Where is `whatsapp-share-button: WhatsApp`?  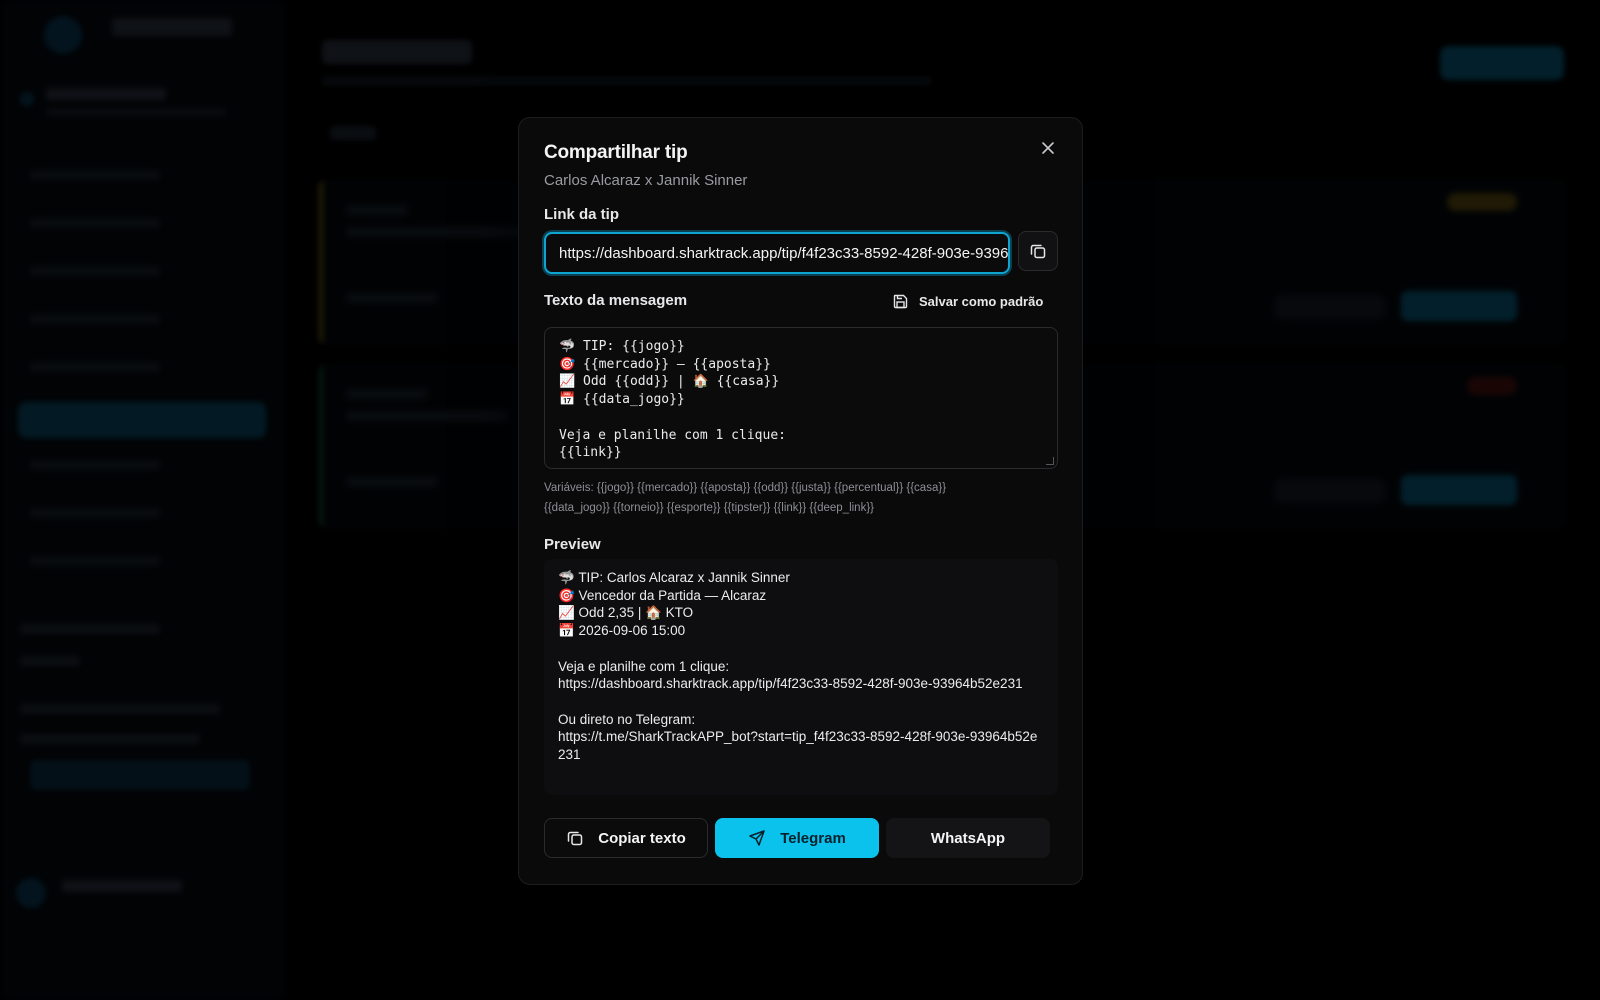
whatsapp-share-button: WhatsApp is located at coordinates (968, 838).